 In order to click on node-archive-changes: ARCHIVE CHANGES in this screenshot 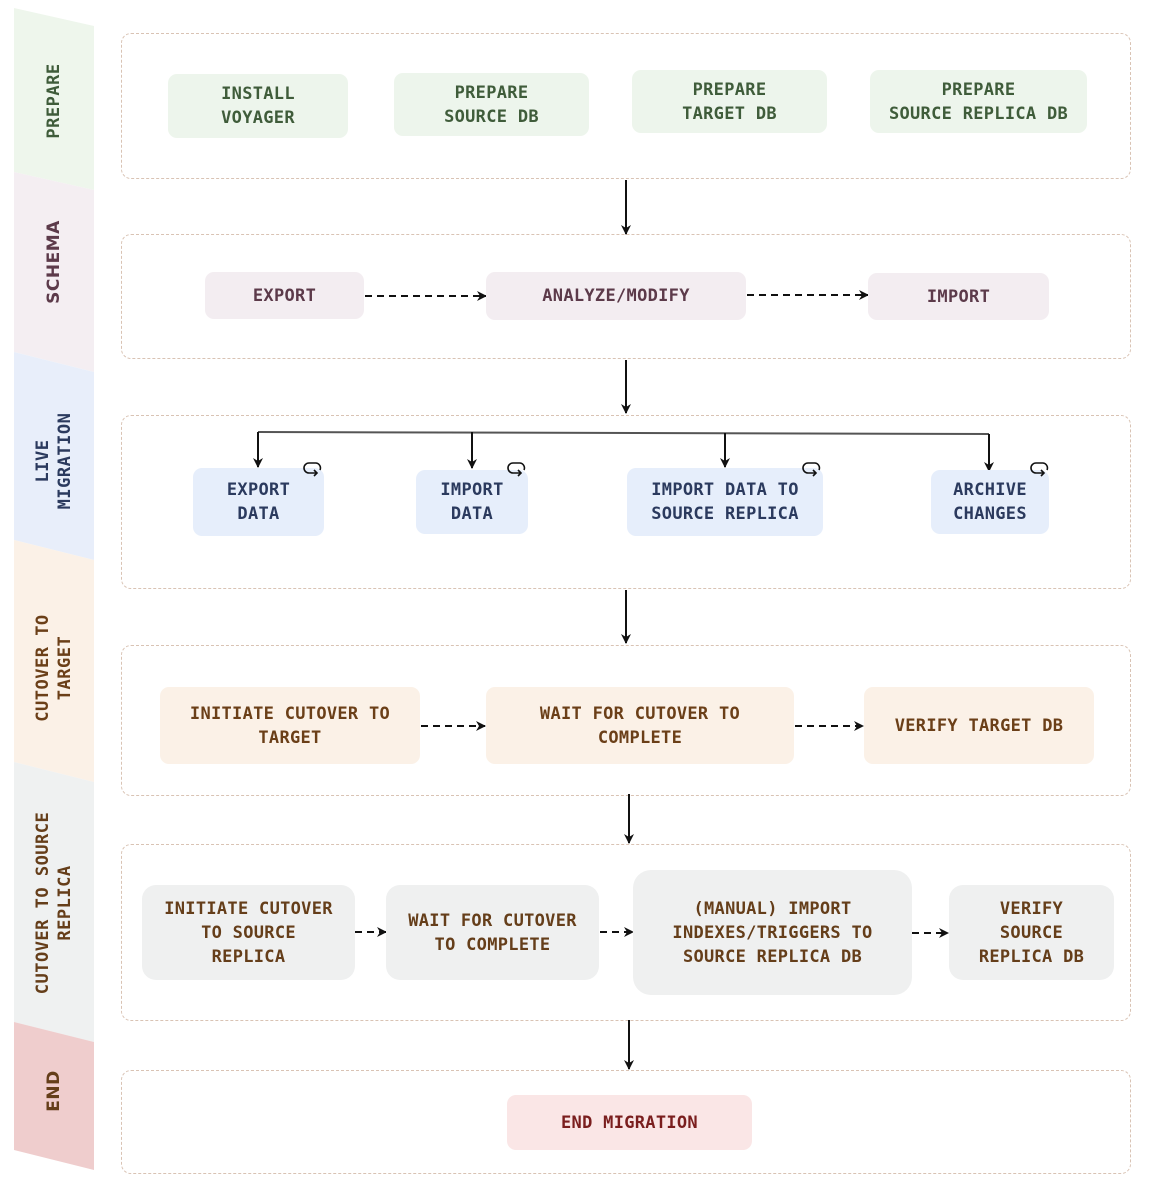, I will do `click(990, 502)`.